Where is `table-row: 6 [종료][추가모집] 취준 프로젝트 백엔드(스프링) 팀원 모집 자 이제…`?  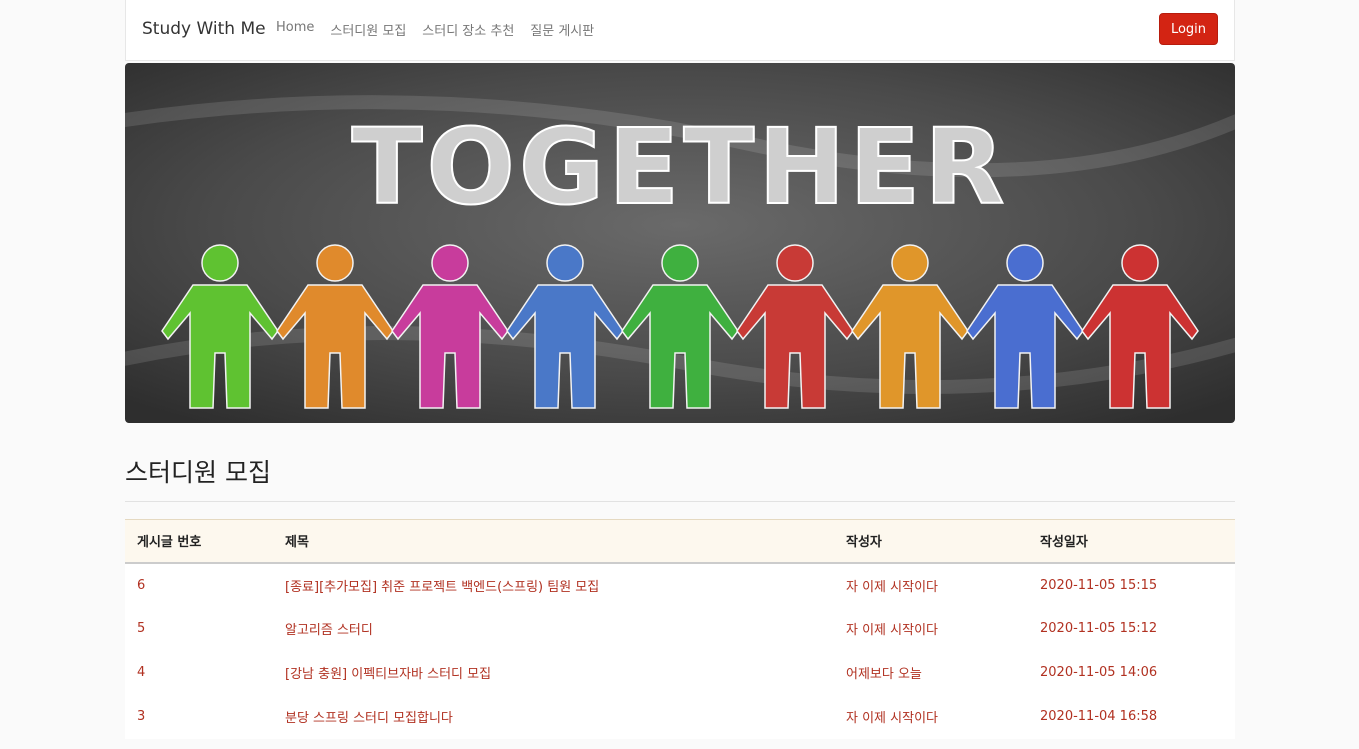 table-row: 6 [종료][추가모집] 취준 프로젝트 백엔드(스프링) 팀원 모집 자 이제… is located at coordinates (680, 584).